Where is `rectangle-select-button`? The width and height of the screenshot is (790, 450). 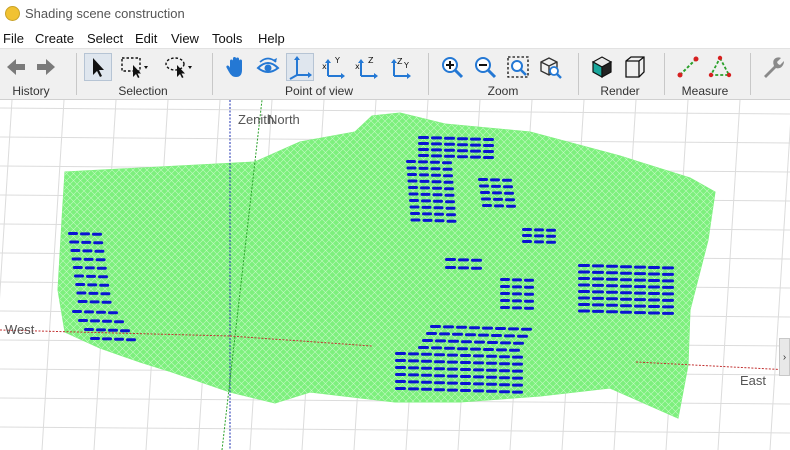
rectangle-select-button is located at coordinates (133, 67).